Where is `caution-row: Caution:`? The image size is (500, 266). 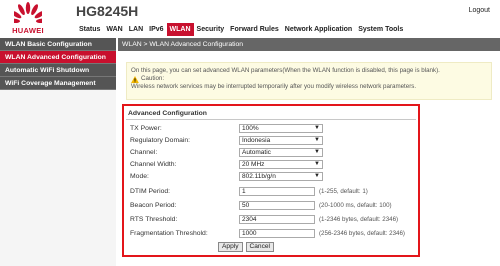 caution-row: Caution: is located at coordinates (309, 79).